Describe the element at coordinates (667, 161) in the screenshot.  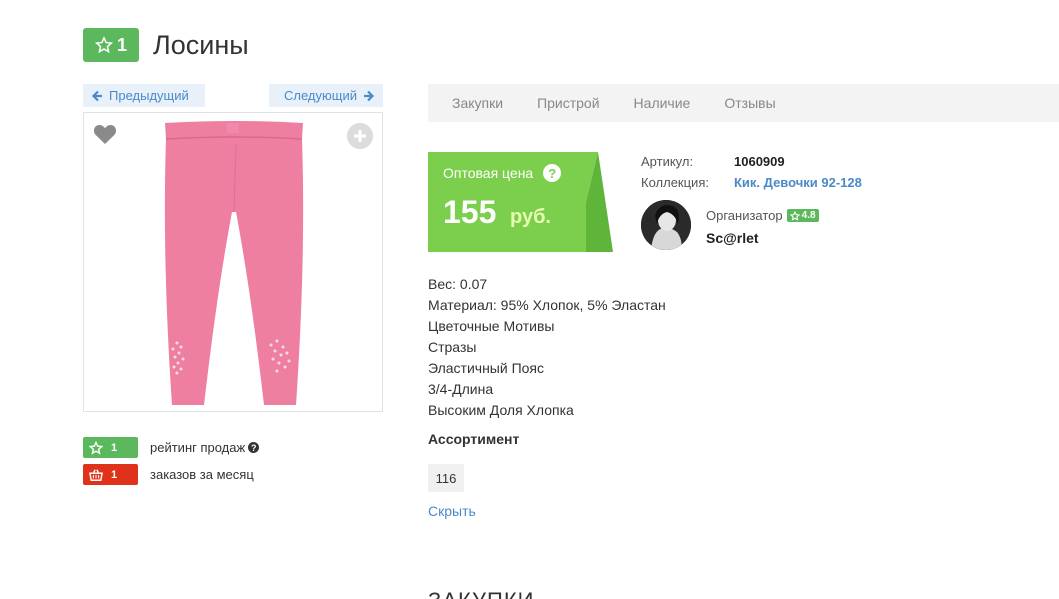
I see `article-label: Артикул:` at that location.